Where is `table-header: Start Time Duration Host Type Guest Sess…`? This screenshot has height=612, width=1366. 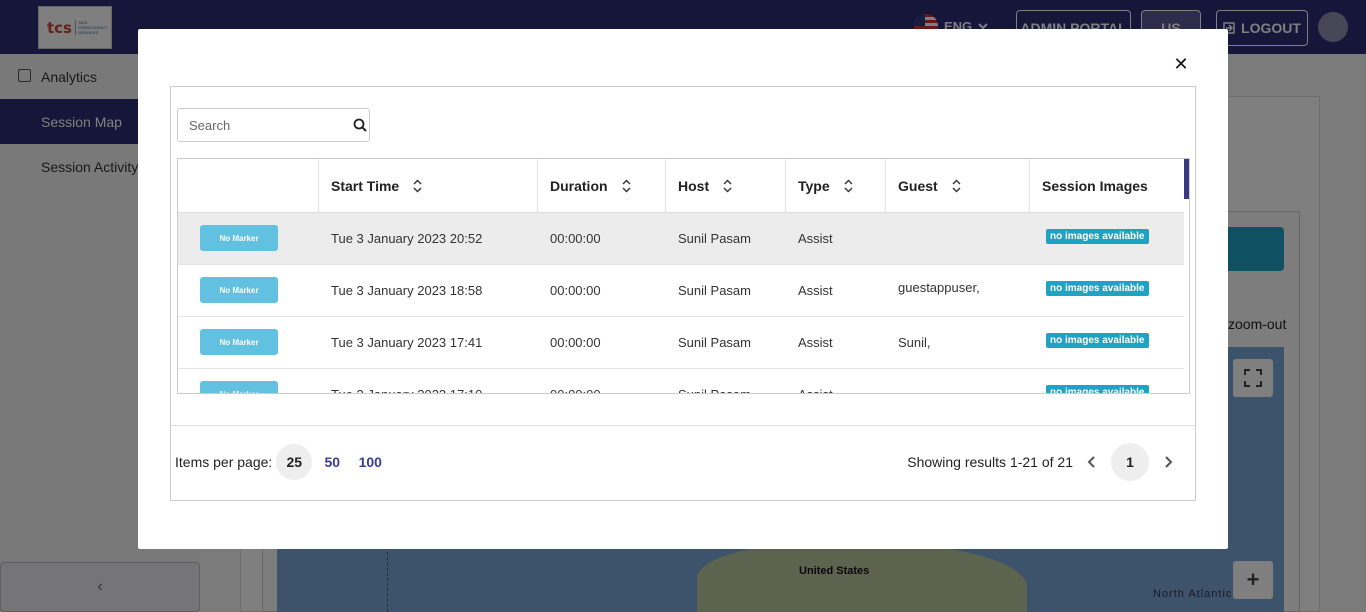 table-header: Start Time Duration Host Type Guest Sess… is located at coordinates (681, 186).